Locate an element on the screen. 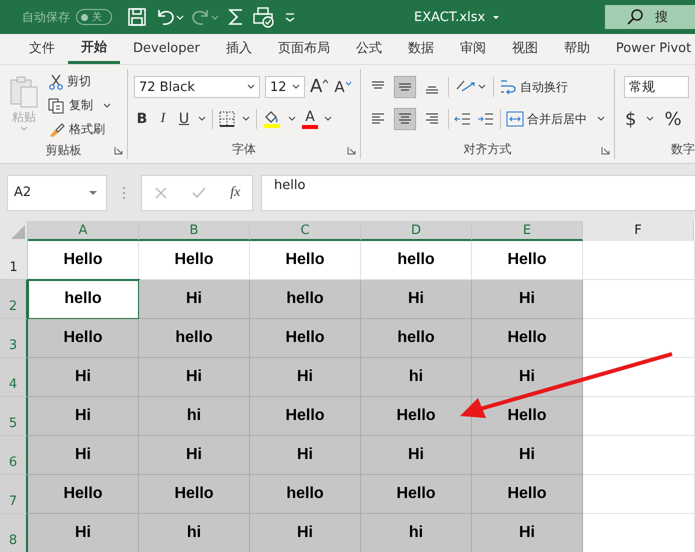 The width and height of the screenshot is (695, 552). italic-button: I is located at coordinates (163, 119).